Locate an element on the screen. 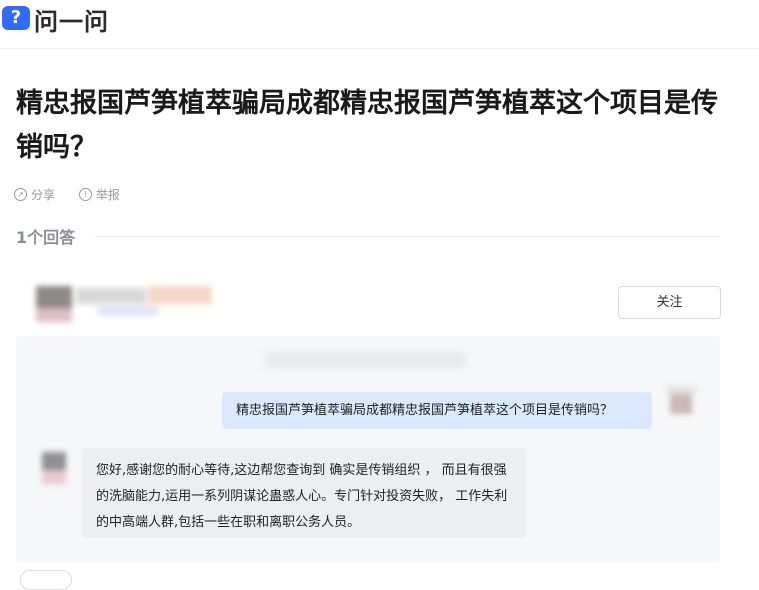 The width and height of the screenshot is (759, 590). answer-count: 1个回答 is located at coordinates (46, 237).